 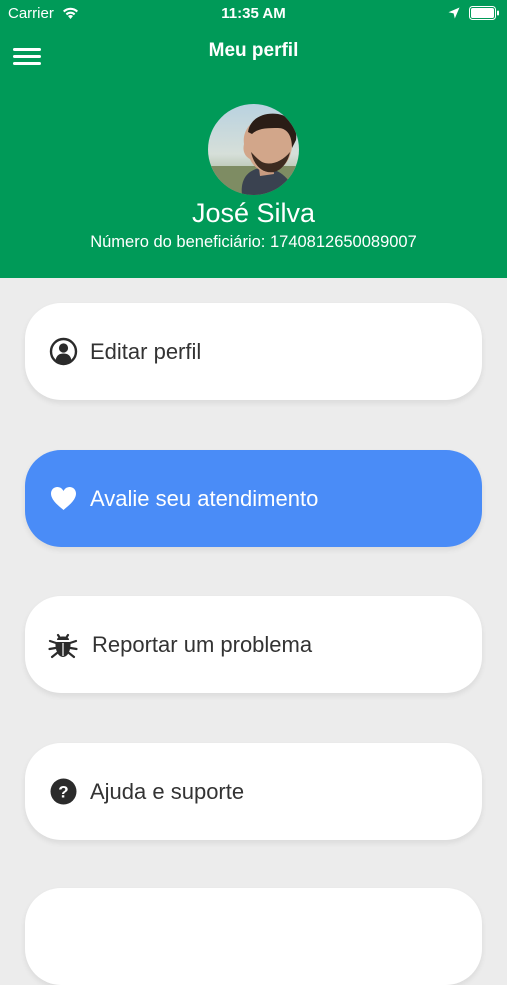 I want to click on heart-icon, so click(x=63, y=498).